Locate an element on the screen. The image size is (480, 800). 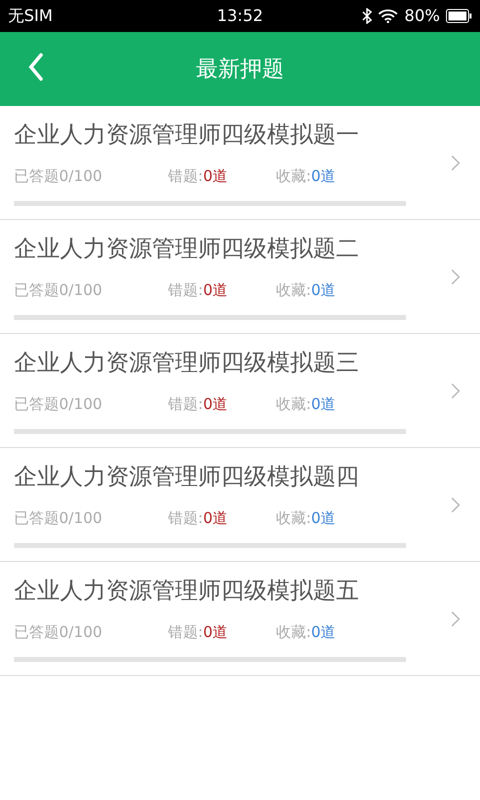
exam-title: 企业人力资源管理师四级模拟题四 is located at coordinates (187, 477).